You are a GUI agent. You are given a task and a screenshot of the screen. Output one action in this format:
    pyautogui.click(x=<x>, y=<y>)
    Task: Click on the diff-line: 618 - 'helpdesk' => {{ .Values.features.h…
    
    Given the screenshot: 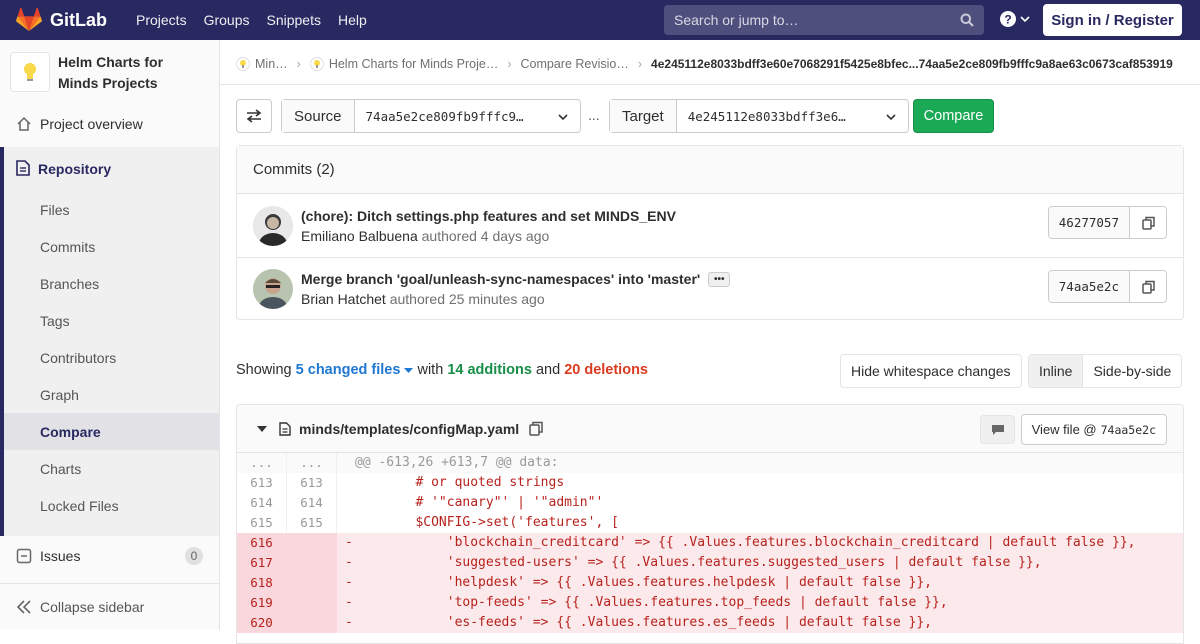 What is the action you would take?
    pyautogui.click(x=710, y=583)
    